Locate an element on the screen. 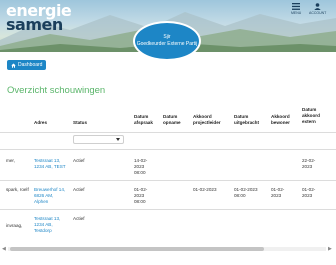  scroll-left-icon: ◀ is located at coordinates (4, 249).